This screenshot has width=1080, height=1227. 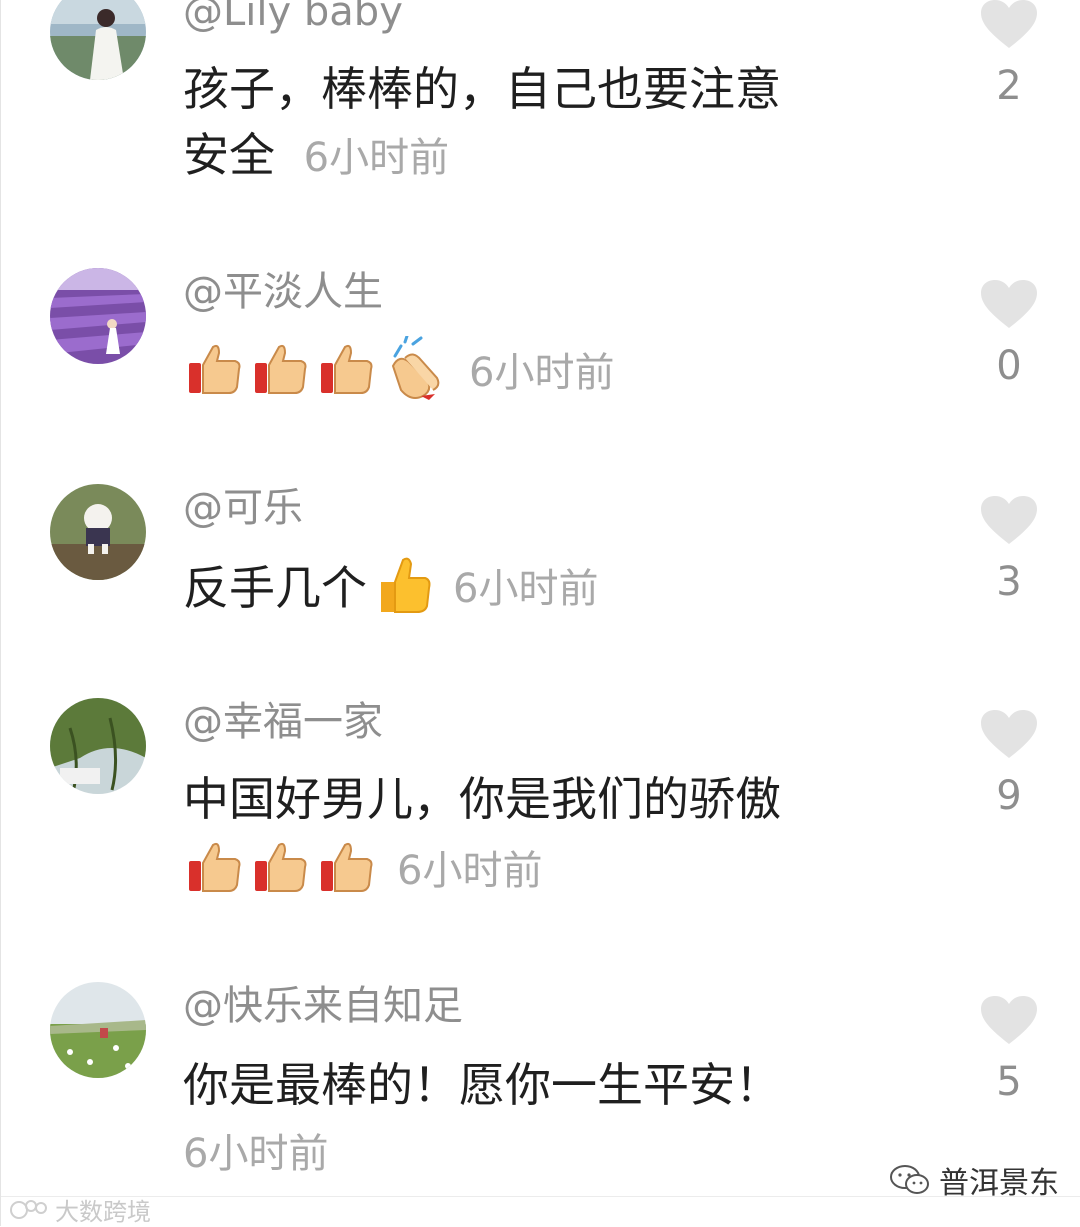 What do you see at coordinates (1009, 764) in the screenshot?
I see `like-button: 9` at bounding box center [1009, 764].